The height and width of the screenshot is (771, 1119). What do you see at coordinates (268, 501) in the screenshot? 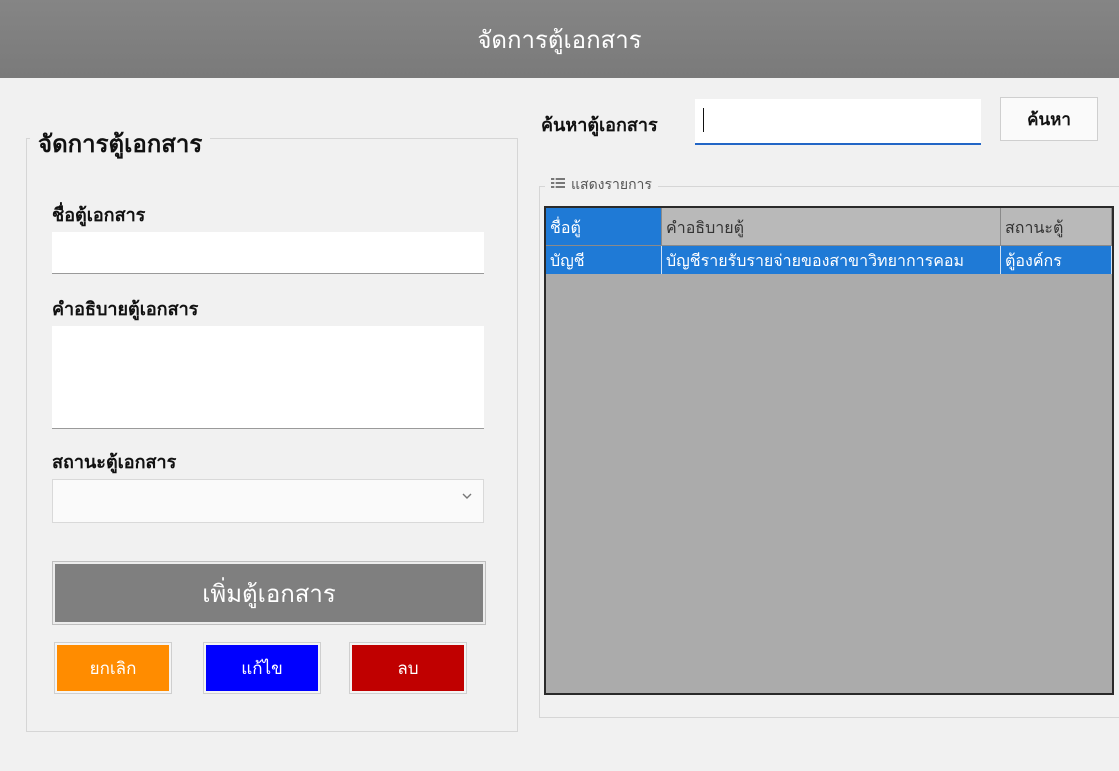
I see `status-dropdown` at bounding box center [268, 501].